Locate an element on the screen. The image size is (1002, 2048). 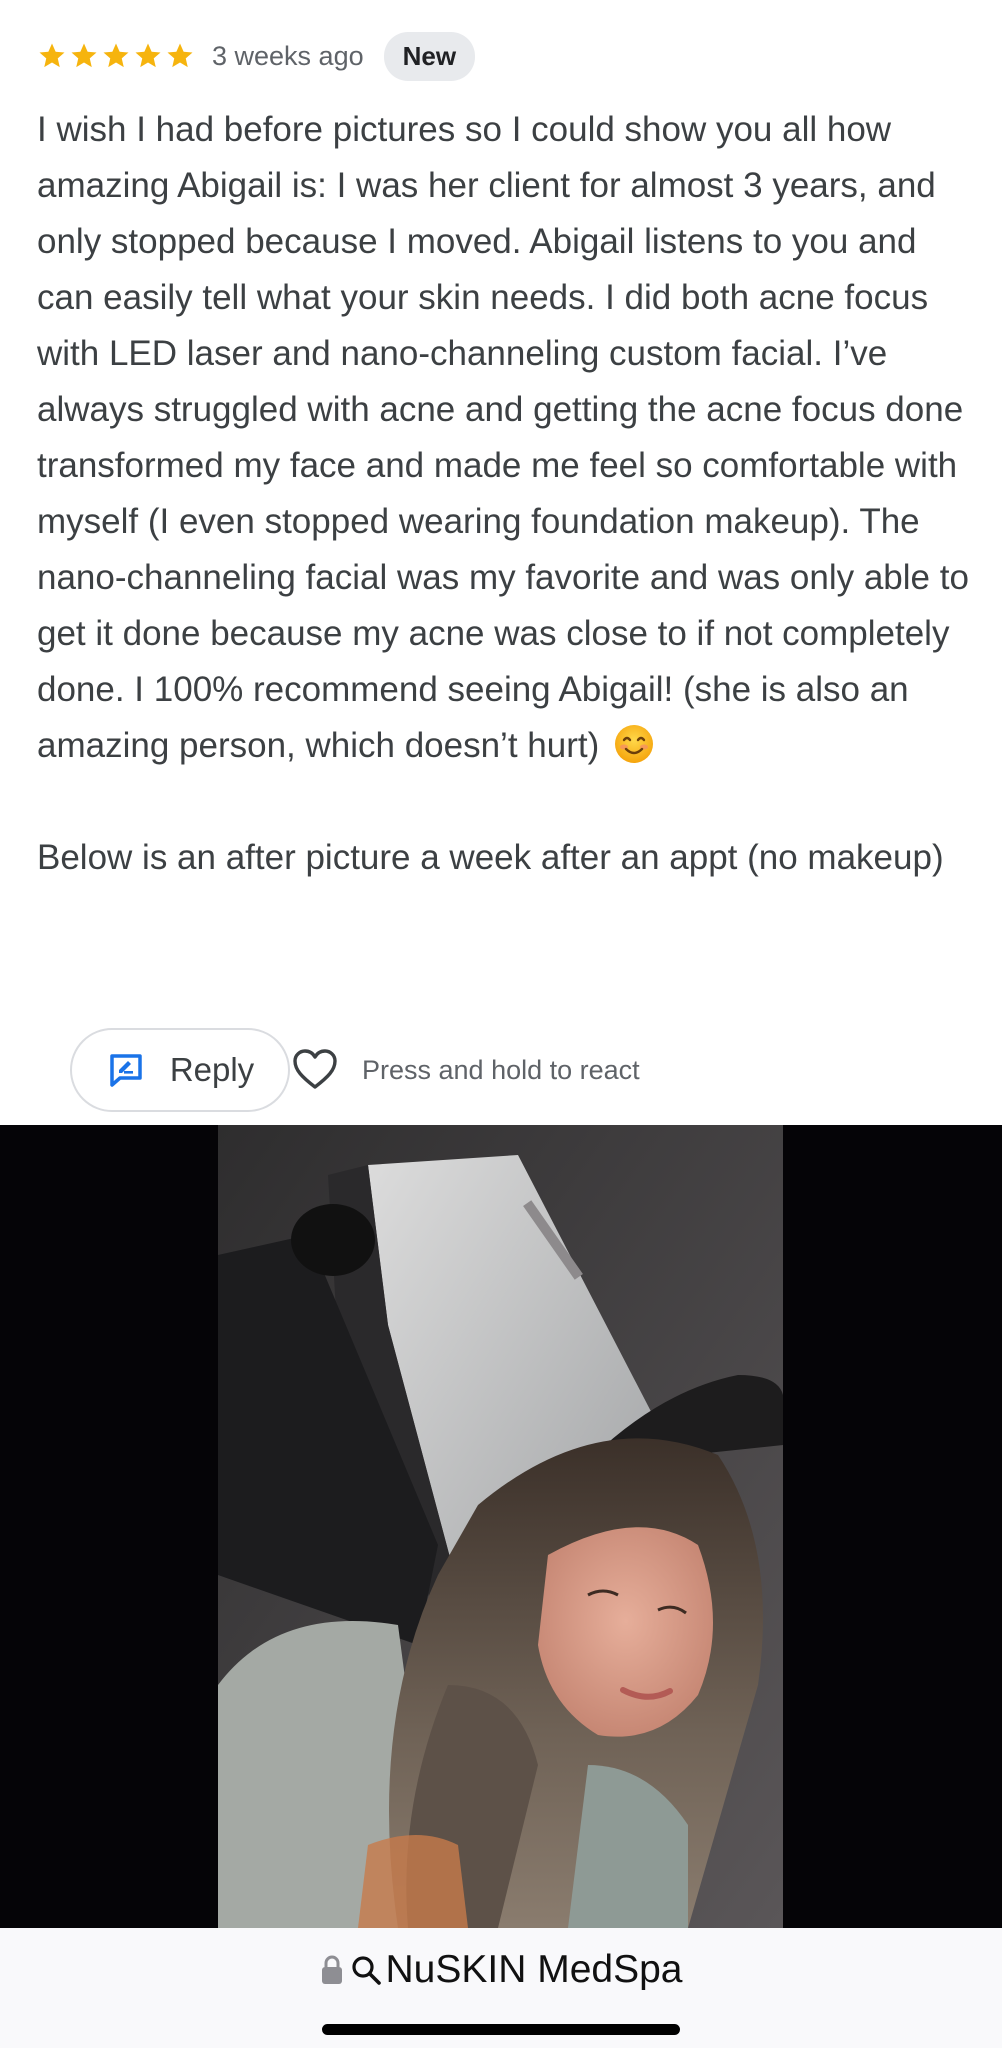
review-time: 3 weeks ago is located at coordinates (288, 55).